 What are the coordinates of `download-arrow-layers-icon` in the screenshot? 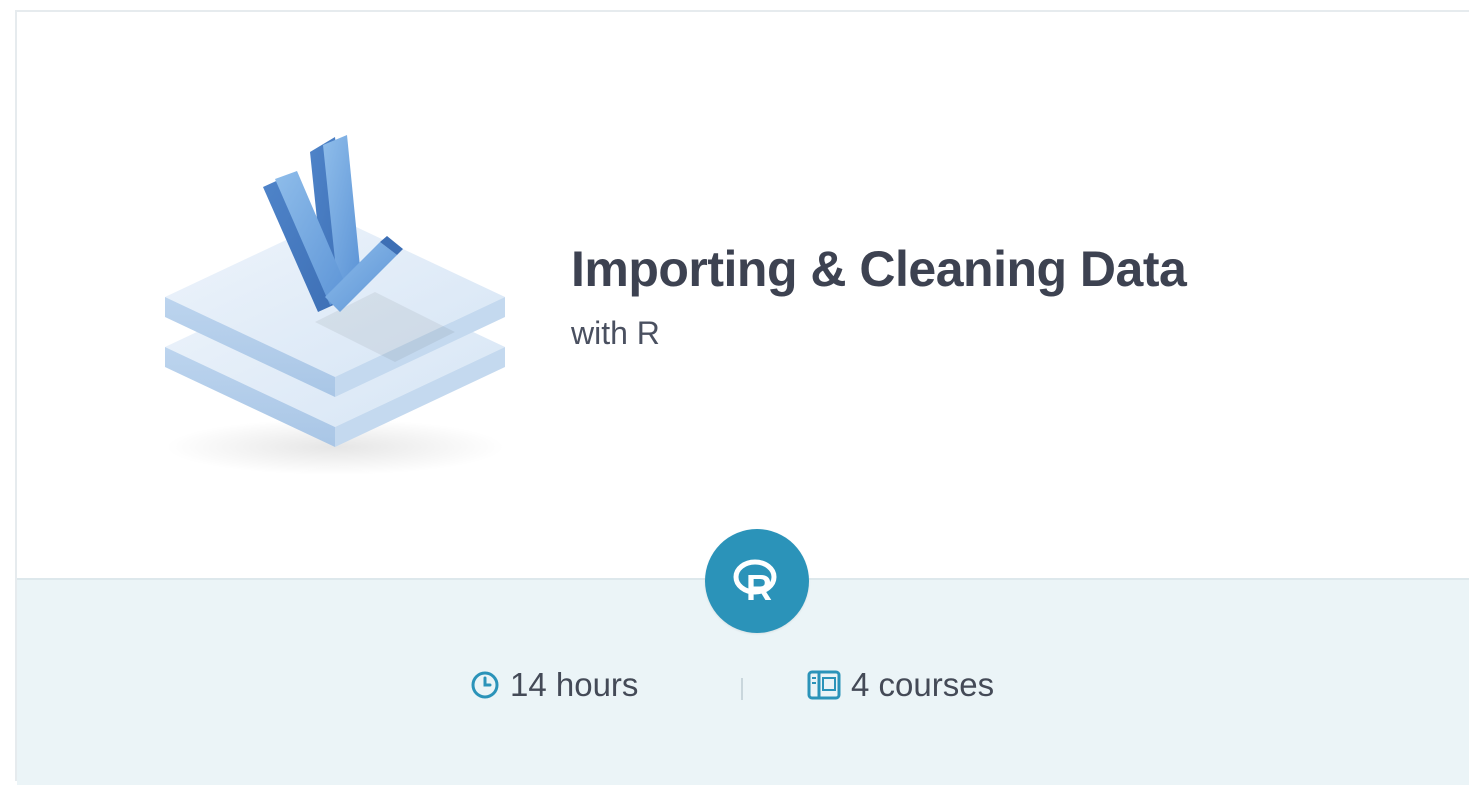 It's located at (324, 297).